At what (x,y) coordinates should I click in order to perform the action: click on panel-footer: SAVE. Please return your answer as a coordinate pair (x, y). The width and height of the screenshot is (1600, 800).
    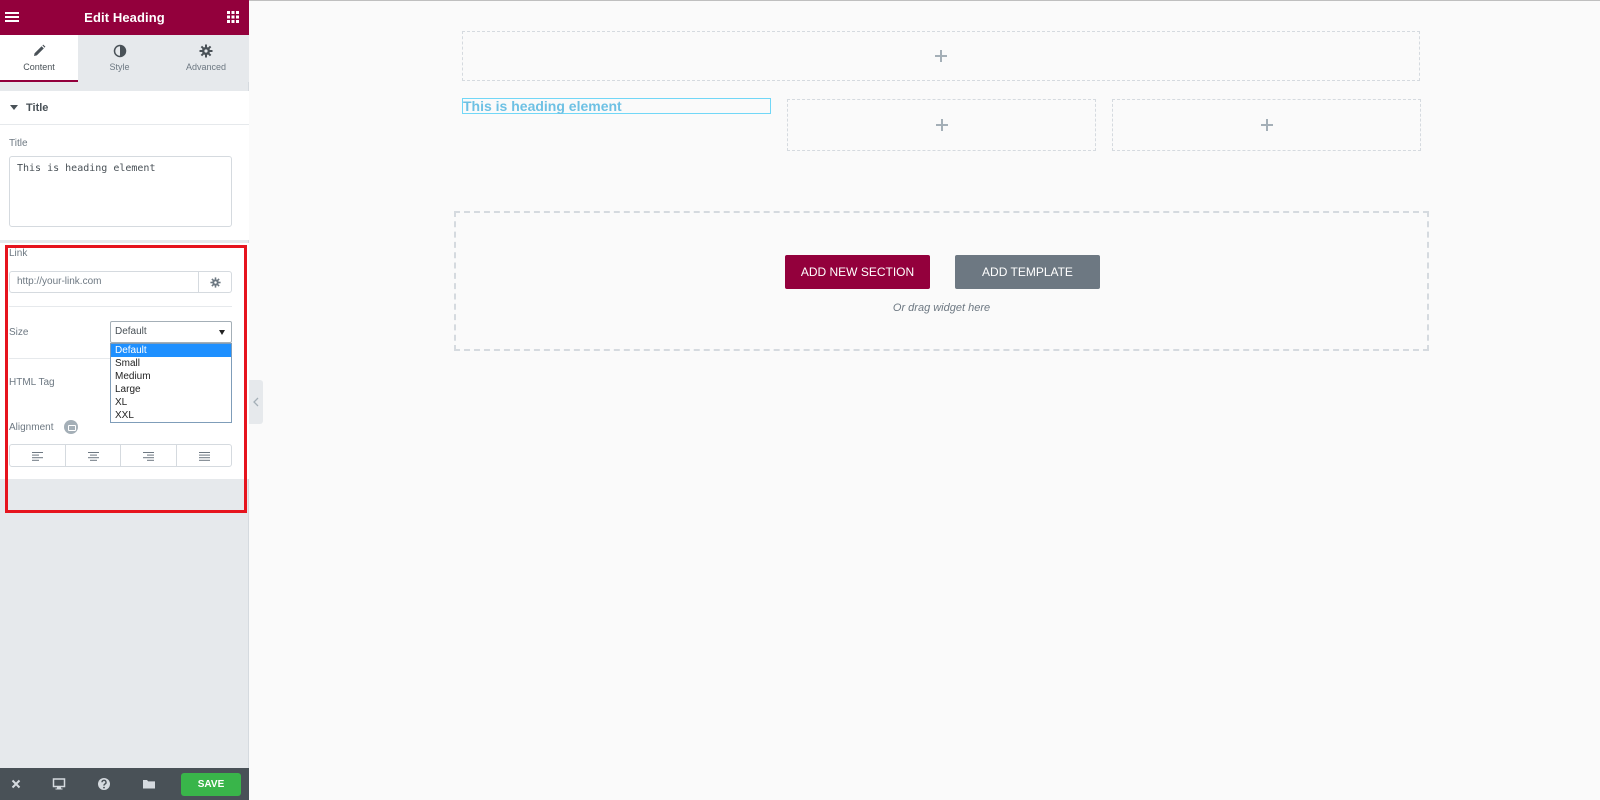
    Looking at the image, I should click on (124, 784).